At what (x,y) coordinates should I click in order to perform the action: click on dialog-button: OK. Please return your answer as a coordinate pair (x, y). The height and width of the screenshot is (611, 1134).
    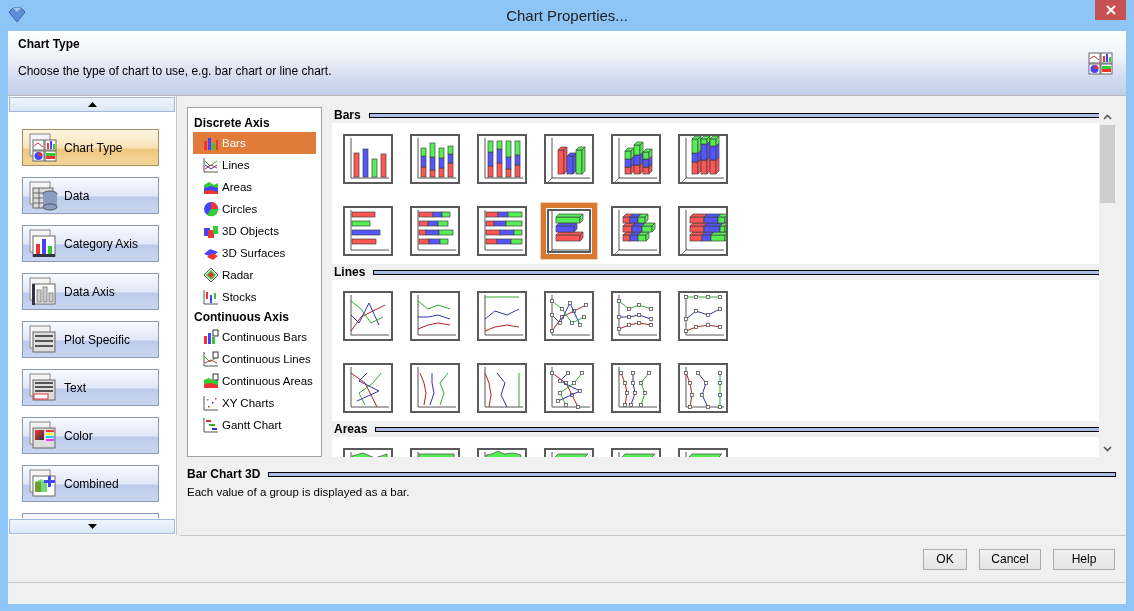
    Looking at the image, I should click on (945, 559).